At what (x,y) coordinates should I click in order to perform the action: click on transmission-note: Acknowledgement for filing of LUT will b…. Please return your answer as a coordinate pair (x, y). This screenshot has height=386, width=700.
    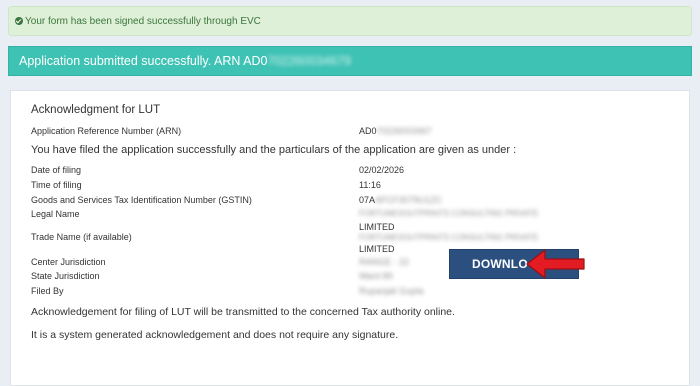
    Looking at the image, I should click on (243, 312).